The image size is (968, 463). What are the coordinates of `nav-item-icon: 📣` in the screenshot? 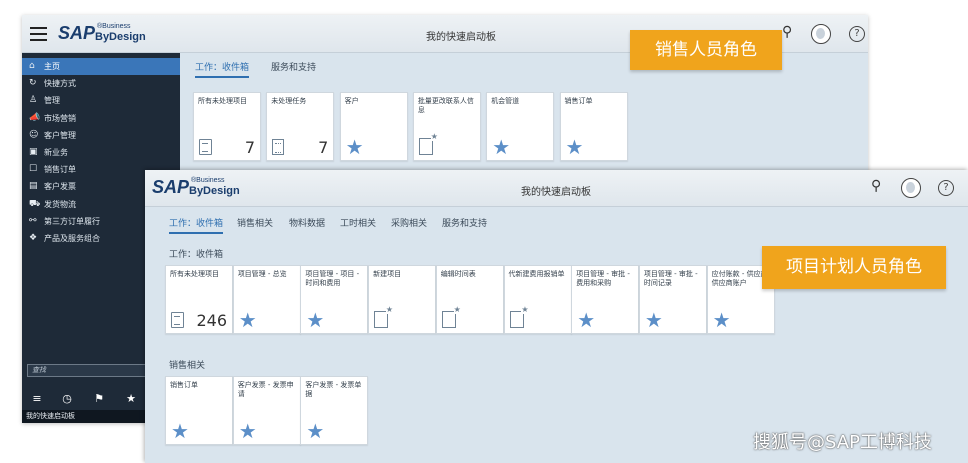 It's located at (35, 117).